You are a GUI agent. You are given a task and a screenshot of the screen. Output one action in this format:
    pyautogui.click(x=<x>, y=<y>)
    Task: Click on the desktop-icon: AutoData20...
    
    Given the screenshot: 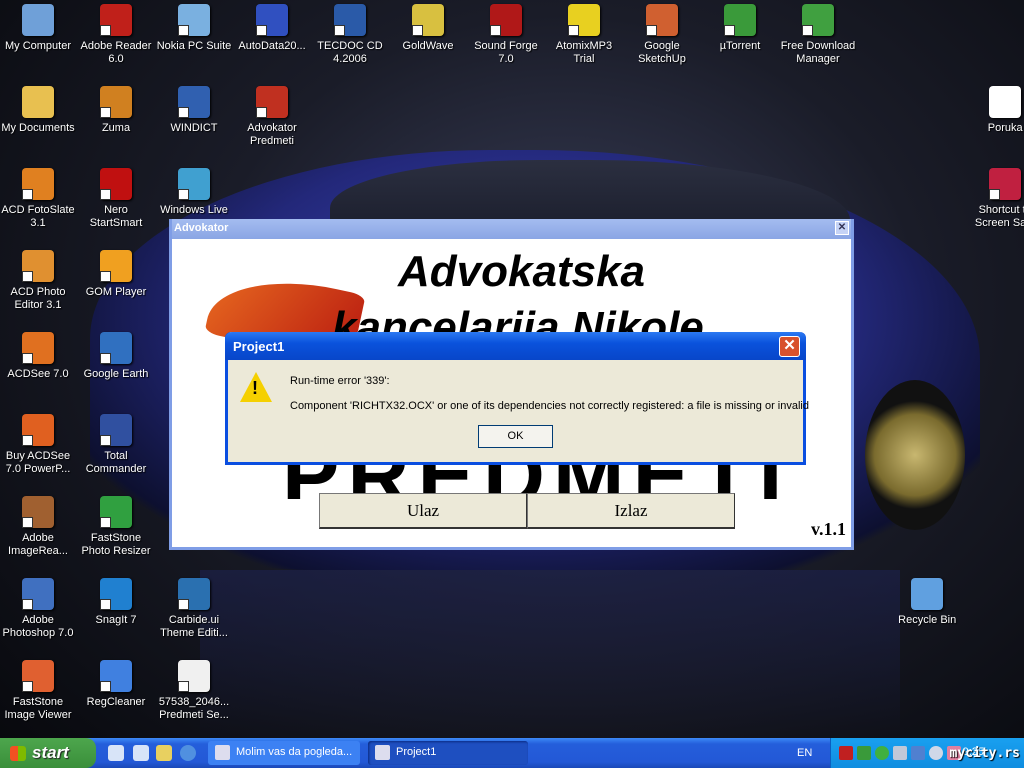 What is the action you would take?
    pyautogui.click(x=272, y=28)
    